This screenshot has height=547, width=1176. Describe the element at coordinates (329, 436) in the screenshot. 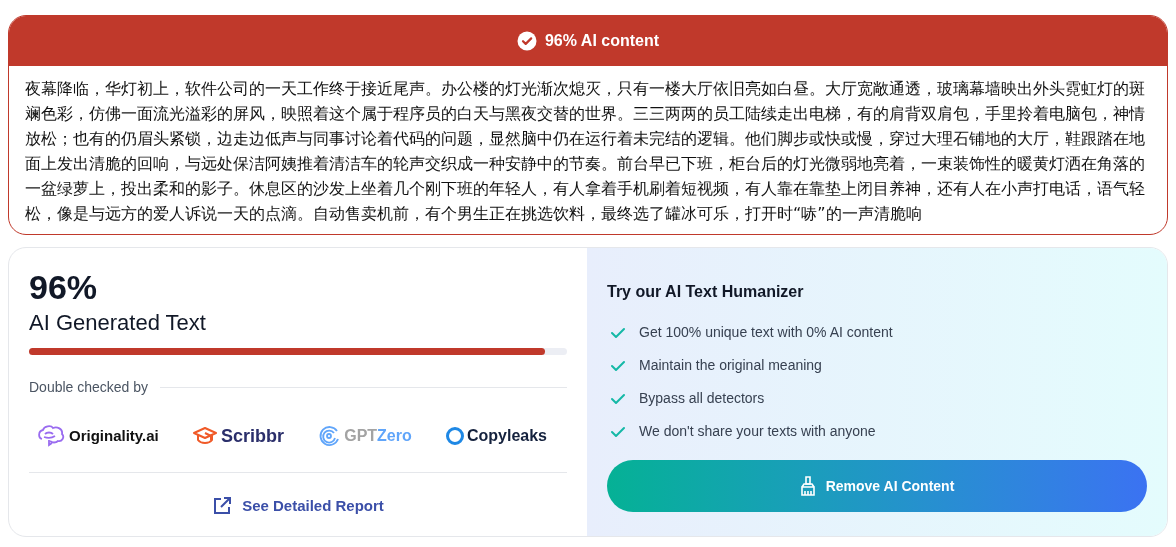

I see `circular-logo-icon` at that location.